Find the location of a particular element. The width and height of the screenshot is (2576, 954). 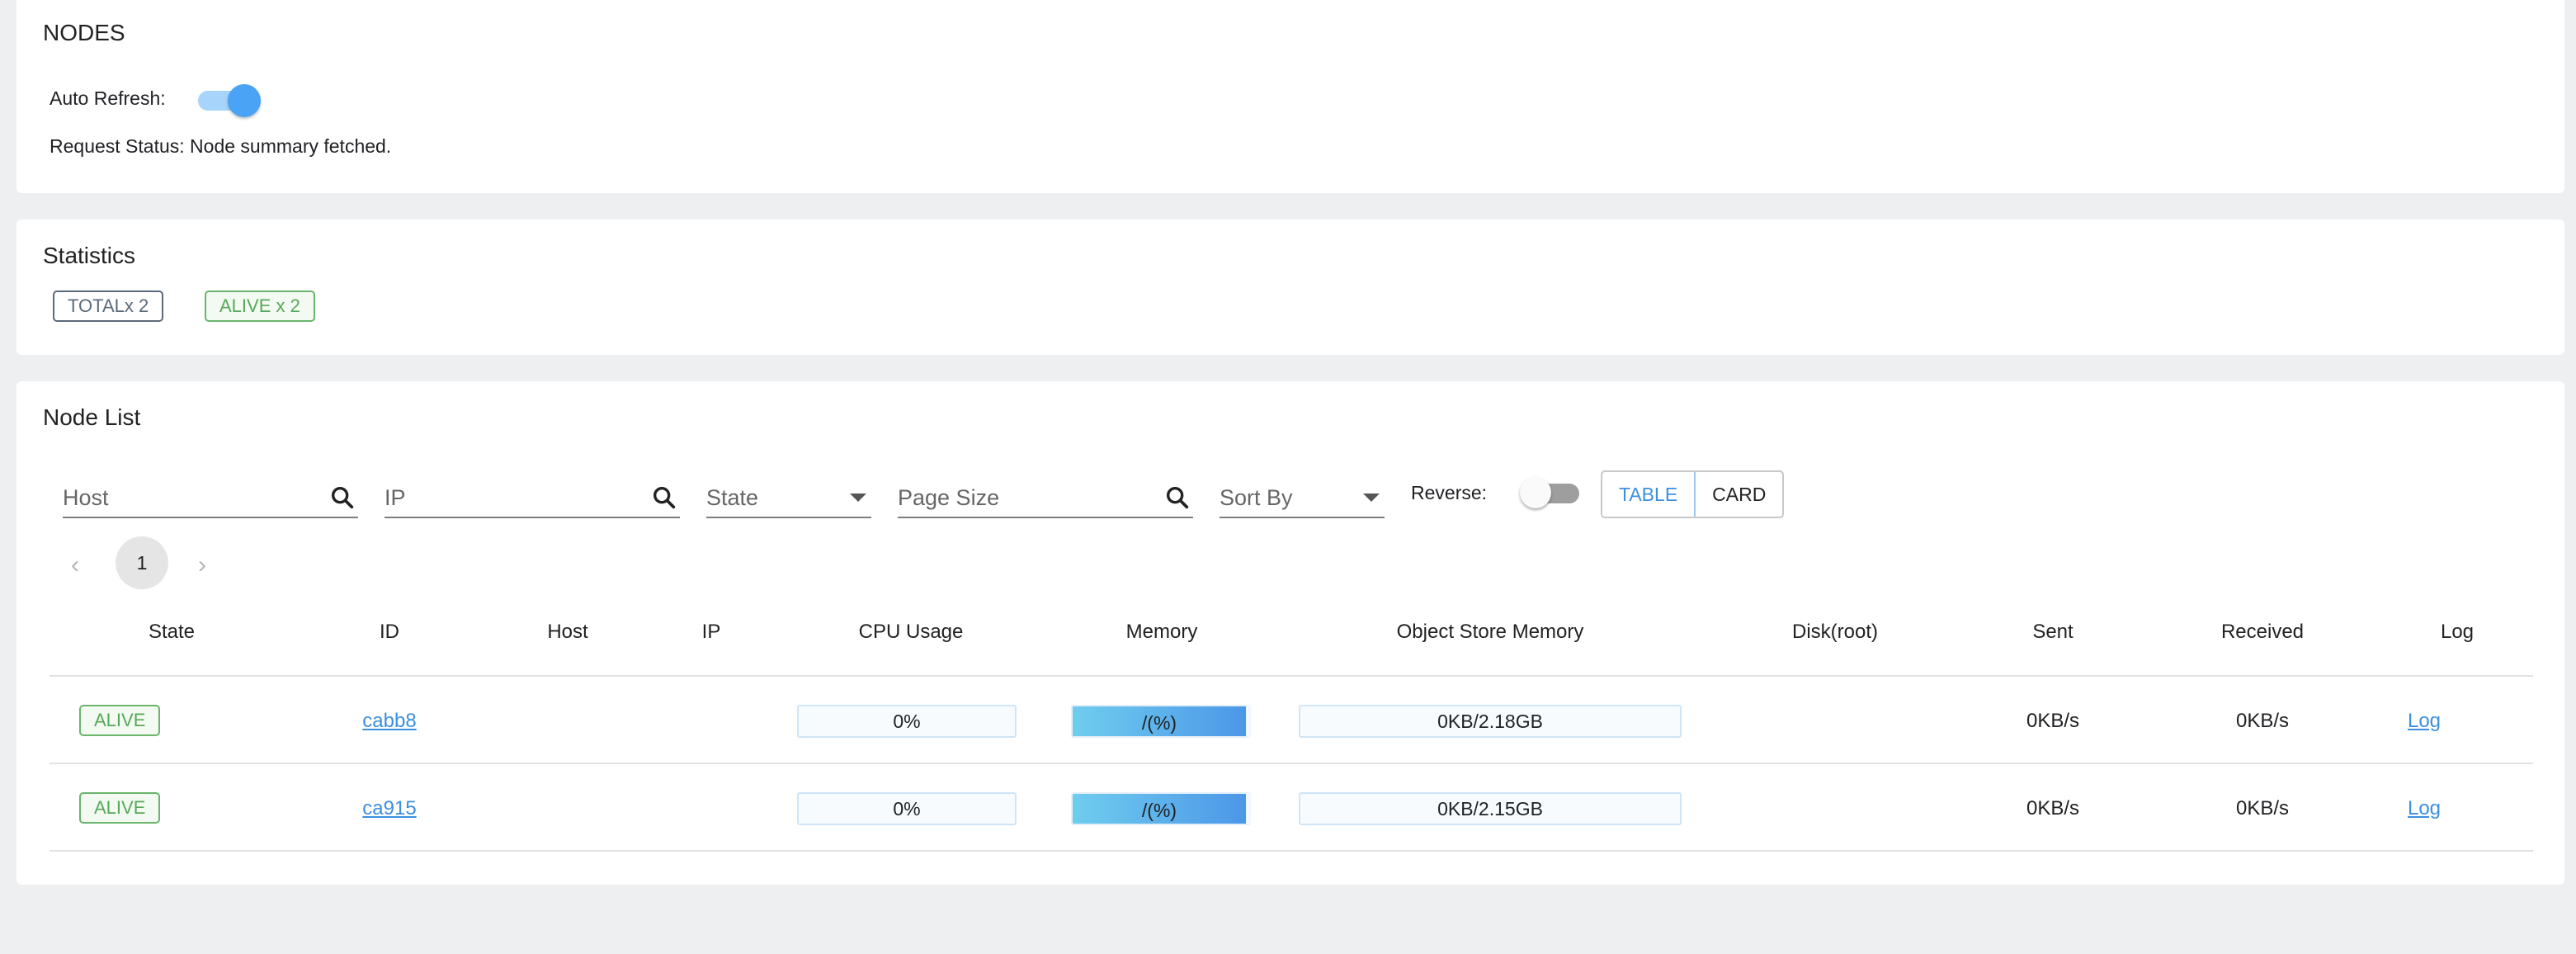

request-status: Request Status: Node summary fetched. is located at coordinates (221, 146).